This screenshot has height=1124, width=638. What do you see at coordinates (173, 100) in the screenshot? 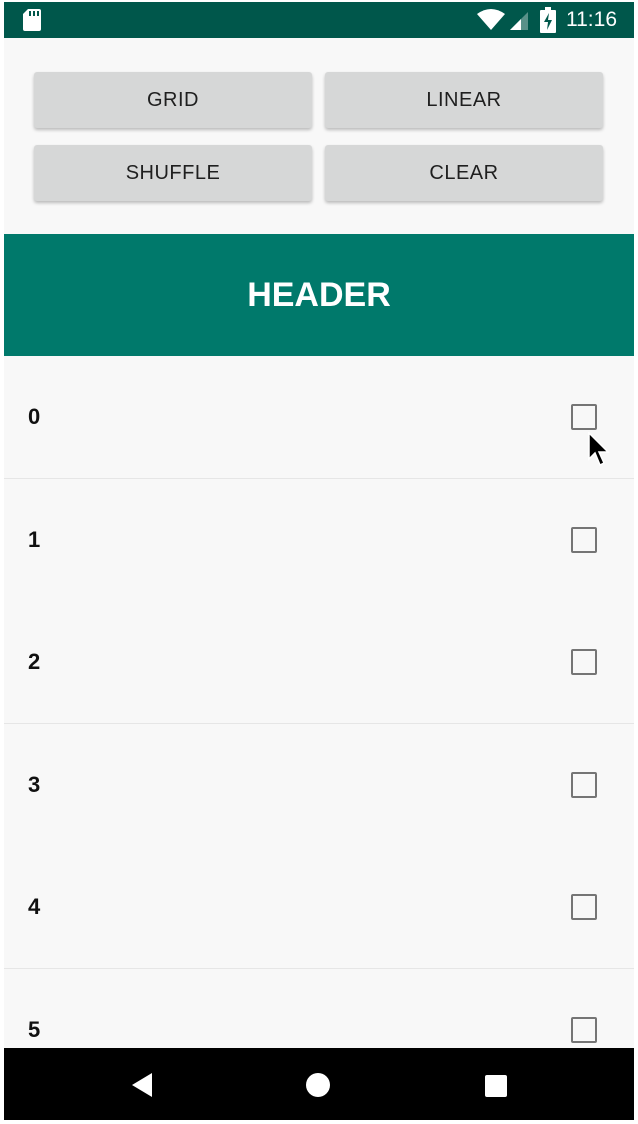
I see `grid-button: GRID` at bounding box center [173, 100].